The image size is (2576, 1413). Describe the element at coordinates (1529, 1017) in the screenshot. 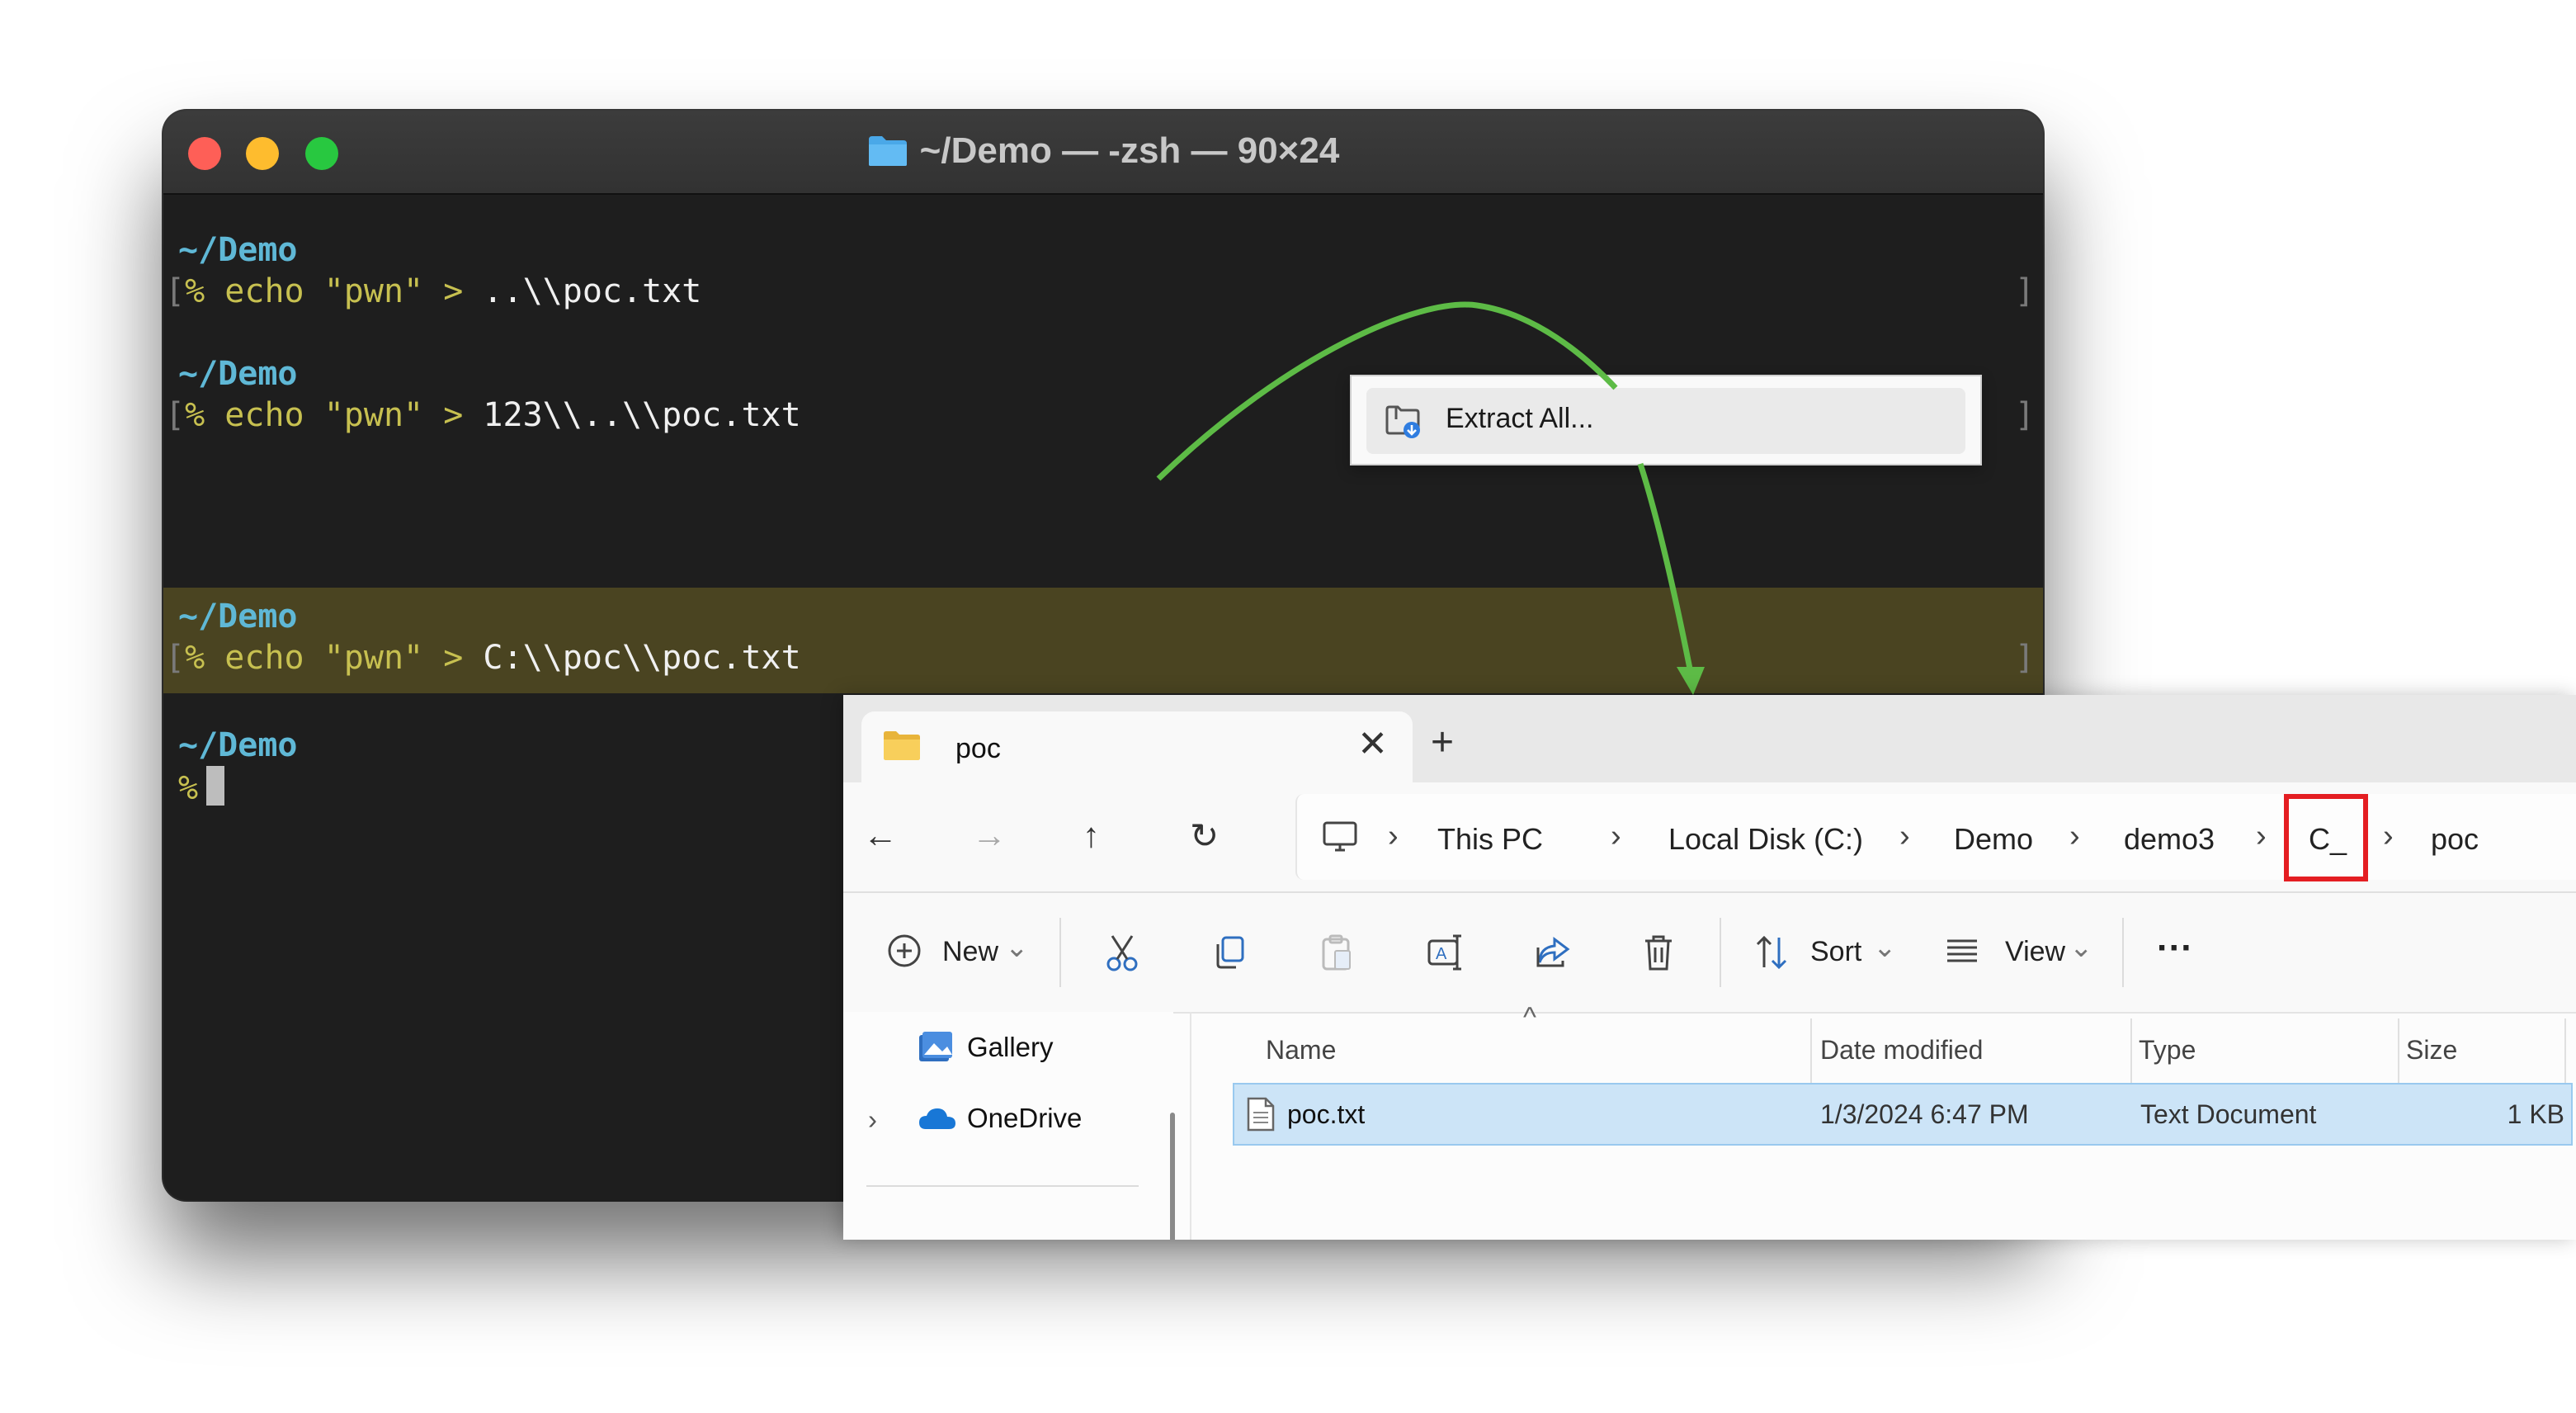

I see `sort-ascending-icon: ^` at that location.